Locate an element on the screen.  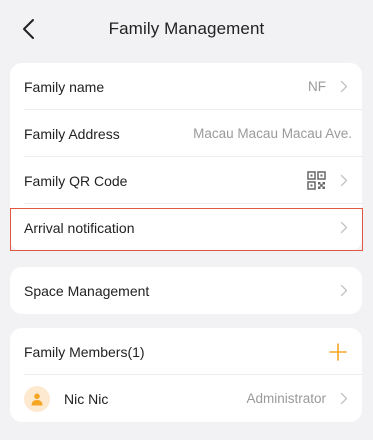
member-role: Administrator is located at coordinates (286, 398).